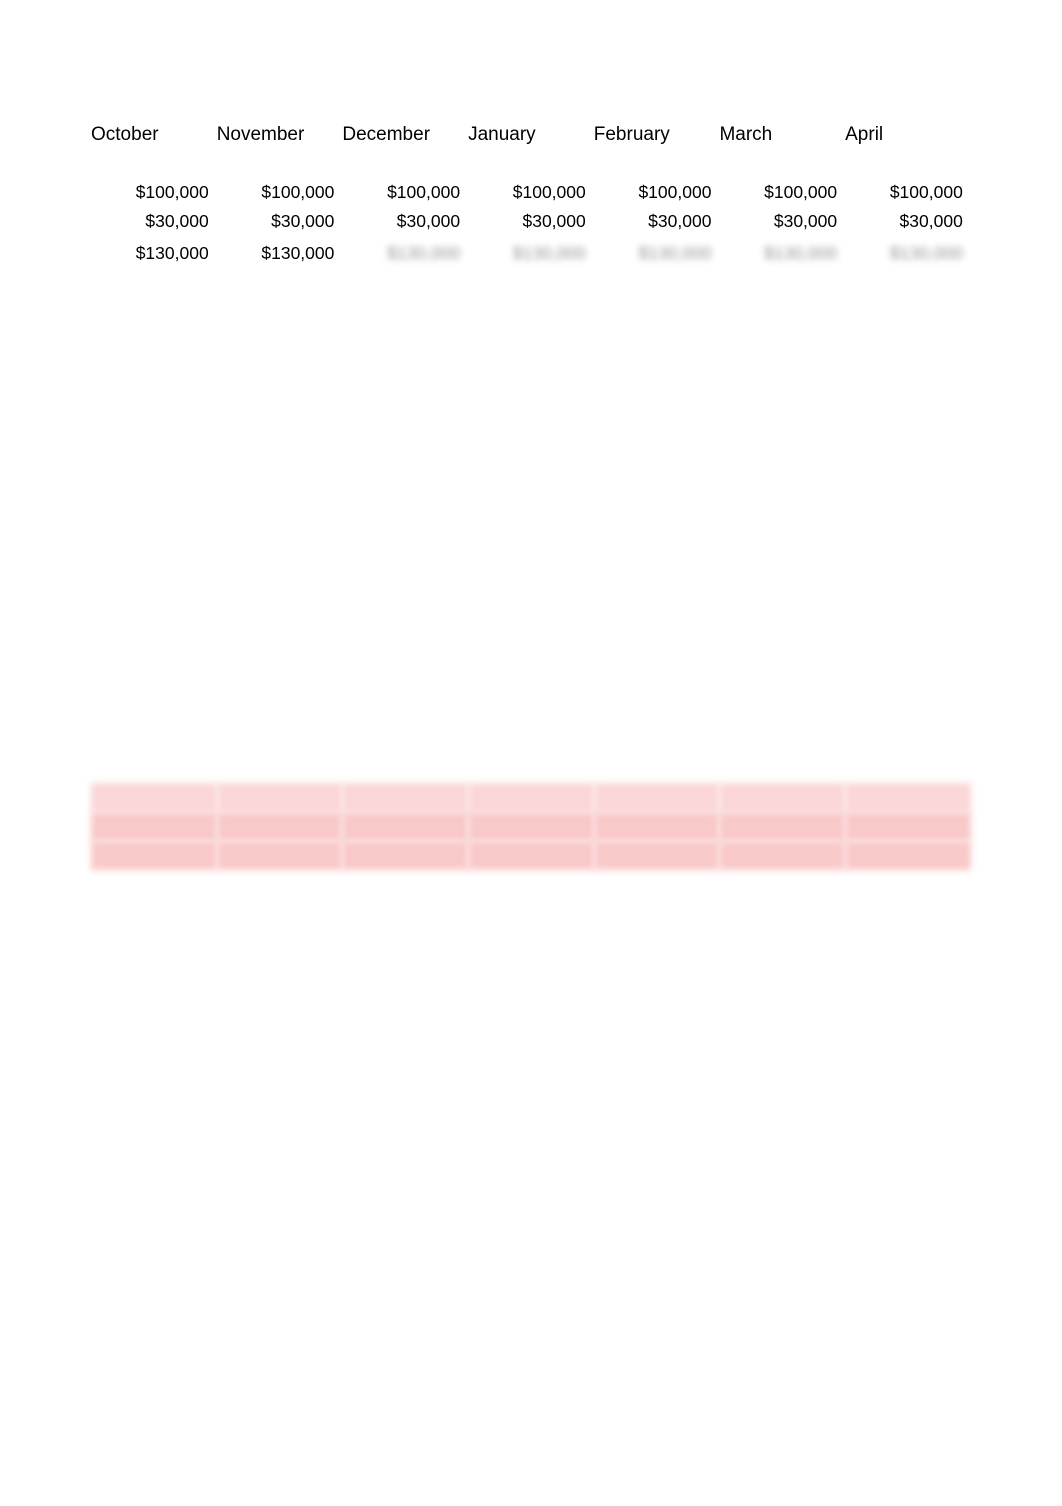 The height and width of the screenshot is (1506, 1062). Describe the element at coordinates (746, 134) in the screenshot. I see `column-header-march: March` at that location.